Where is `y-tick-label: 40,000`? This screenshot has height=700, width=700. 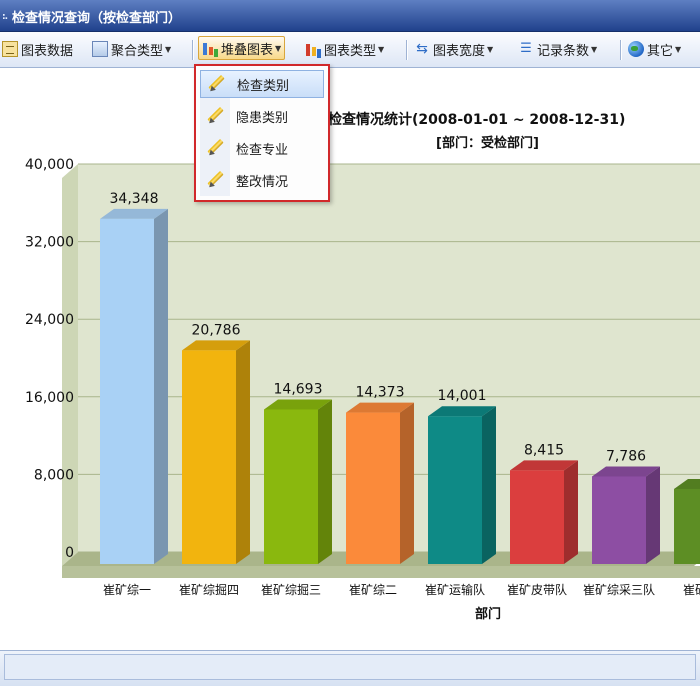 y-tick-label: 40,000 is located at coordinates (49, 165).